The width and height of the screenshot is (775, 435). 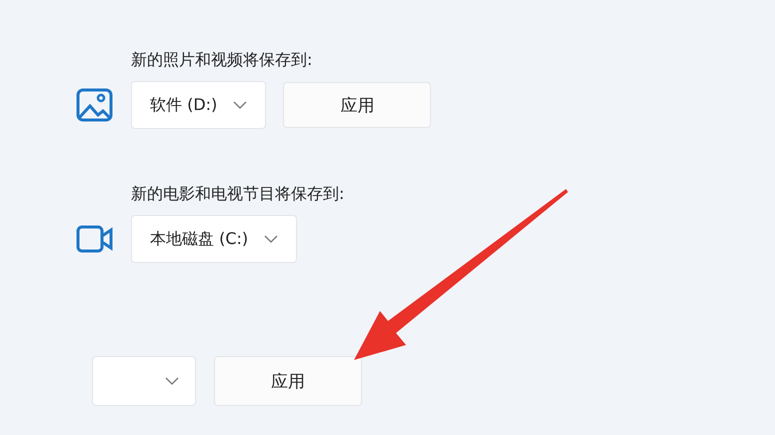 What do you see at coordinates (222, 60) in the screenshot?
I see `section-label: 新的照片和视频将保存到:` at bounding box center [222, 60].